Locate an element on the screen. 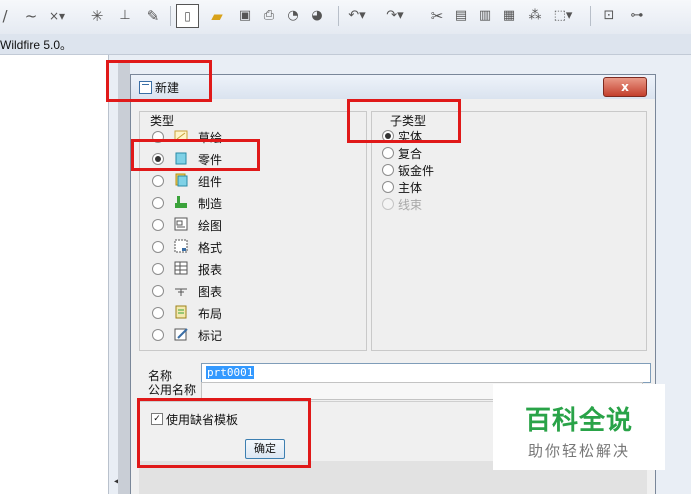 The image size is (691, 494). type-label: 绘图 is located at coordinates (210, 226).